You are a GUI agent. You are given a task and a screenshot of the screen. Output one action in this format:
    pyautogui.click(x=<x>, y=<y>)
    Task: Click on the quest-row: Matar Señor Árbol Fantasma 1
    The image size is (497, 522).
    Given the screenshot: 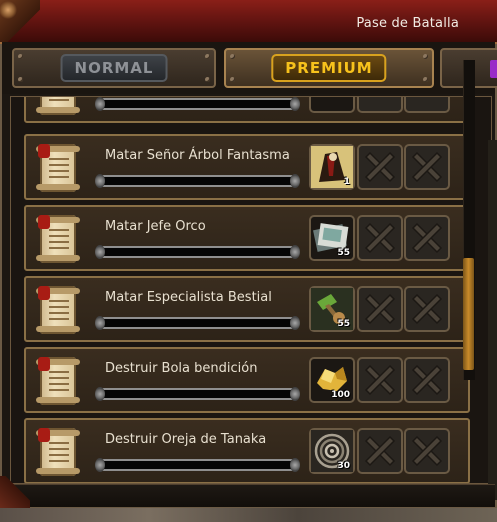 What is the action you would take?
    pyautogui.click(x=247, y=167)
    